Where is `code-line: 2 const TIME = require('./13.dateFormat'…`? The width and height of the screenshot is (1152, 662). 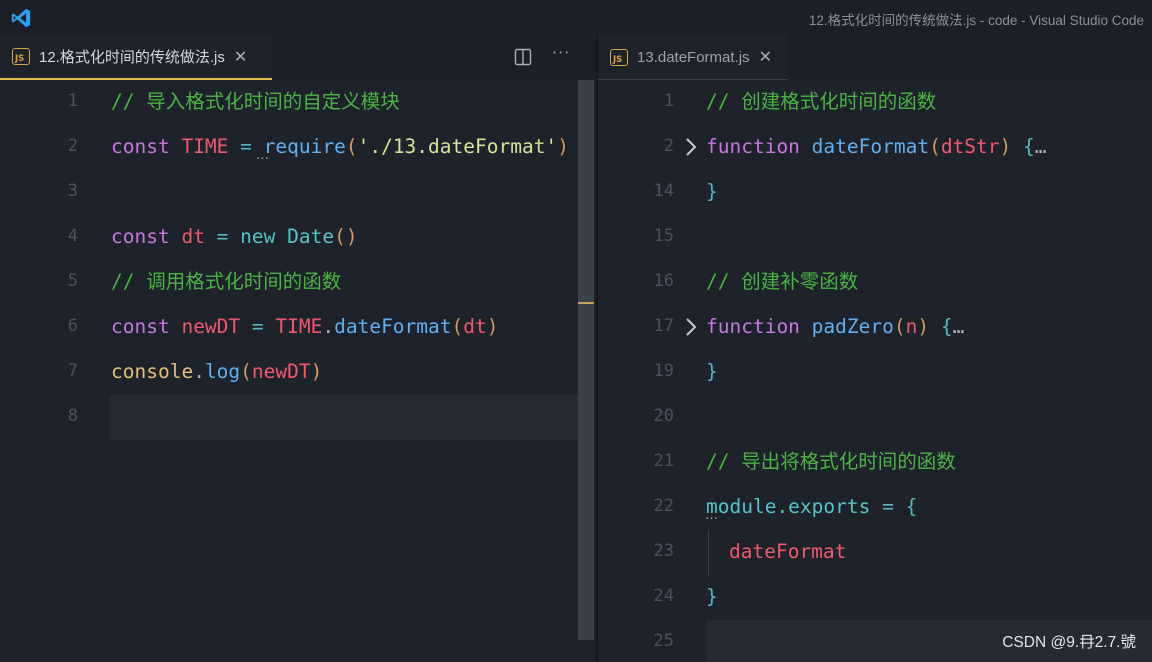
code-line: 2 const TIME = require('./13.dateFormat'… is located at coordinates (298, 147).